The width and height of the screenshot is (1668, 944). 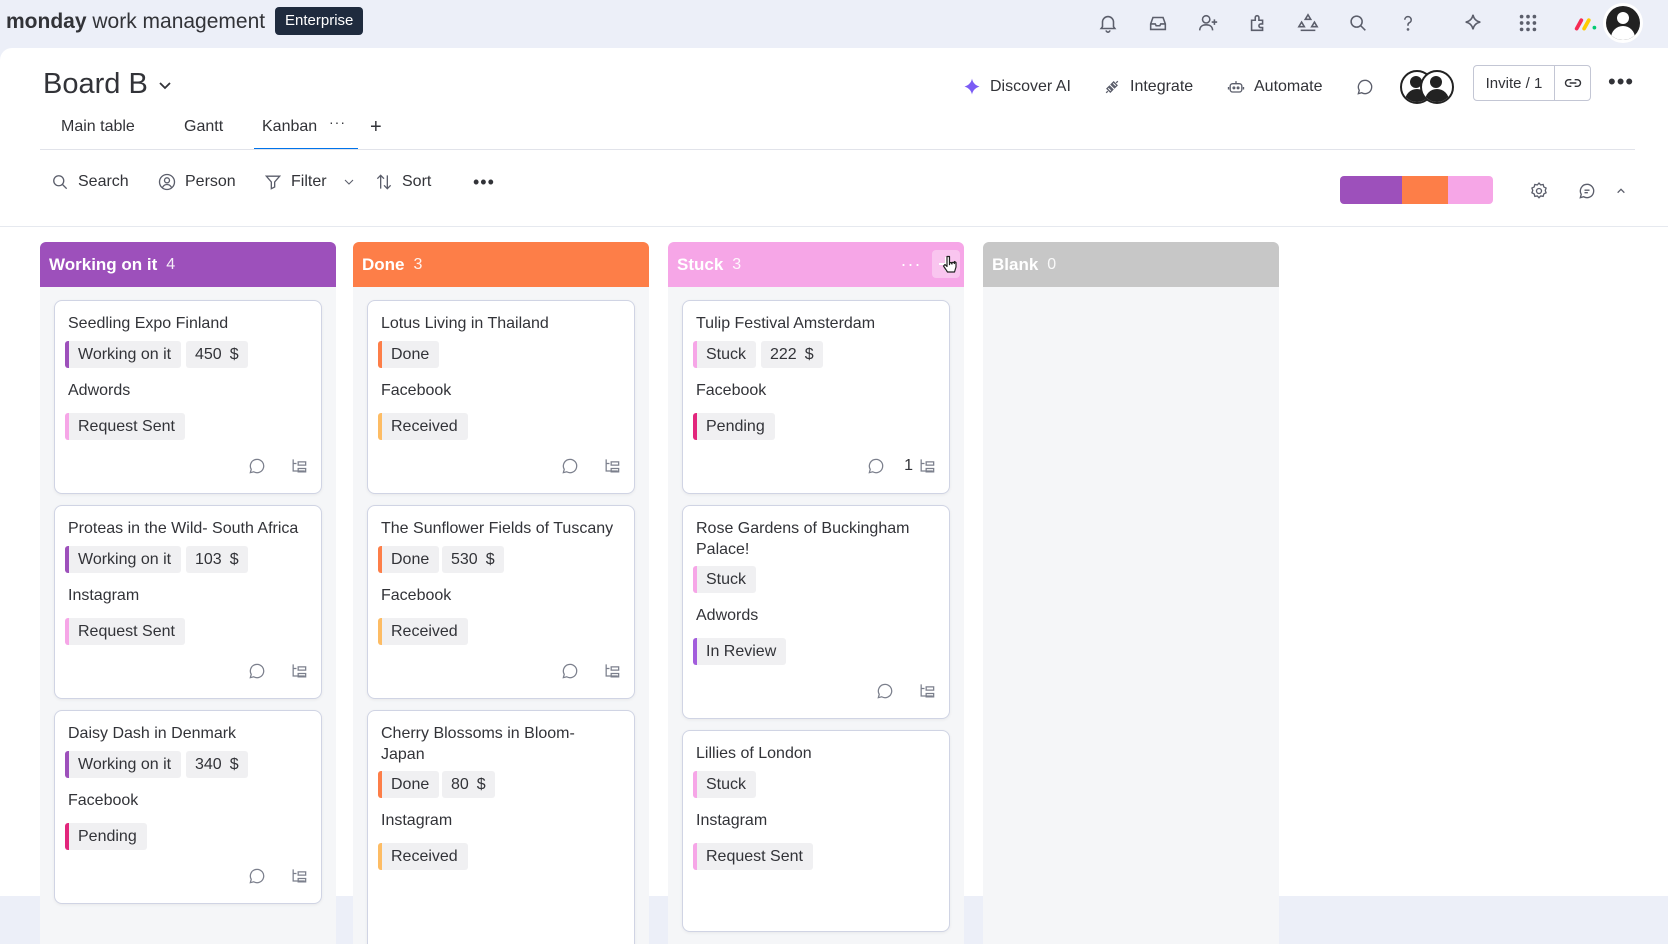 What do you see at coordinates (1052, 264) in the screenshot?
I see `column-count: 0` at bounding box center [1052, 264].